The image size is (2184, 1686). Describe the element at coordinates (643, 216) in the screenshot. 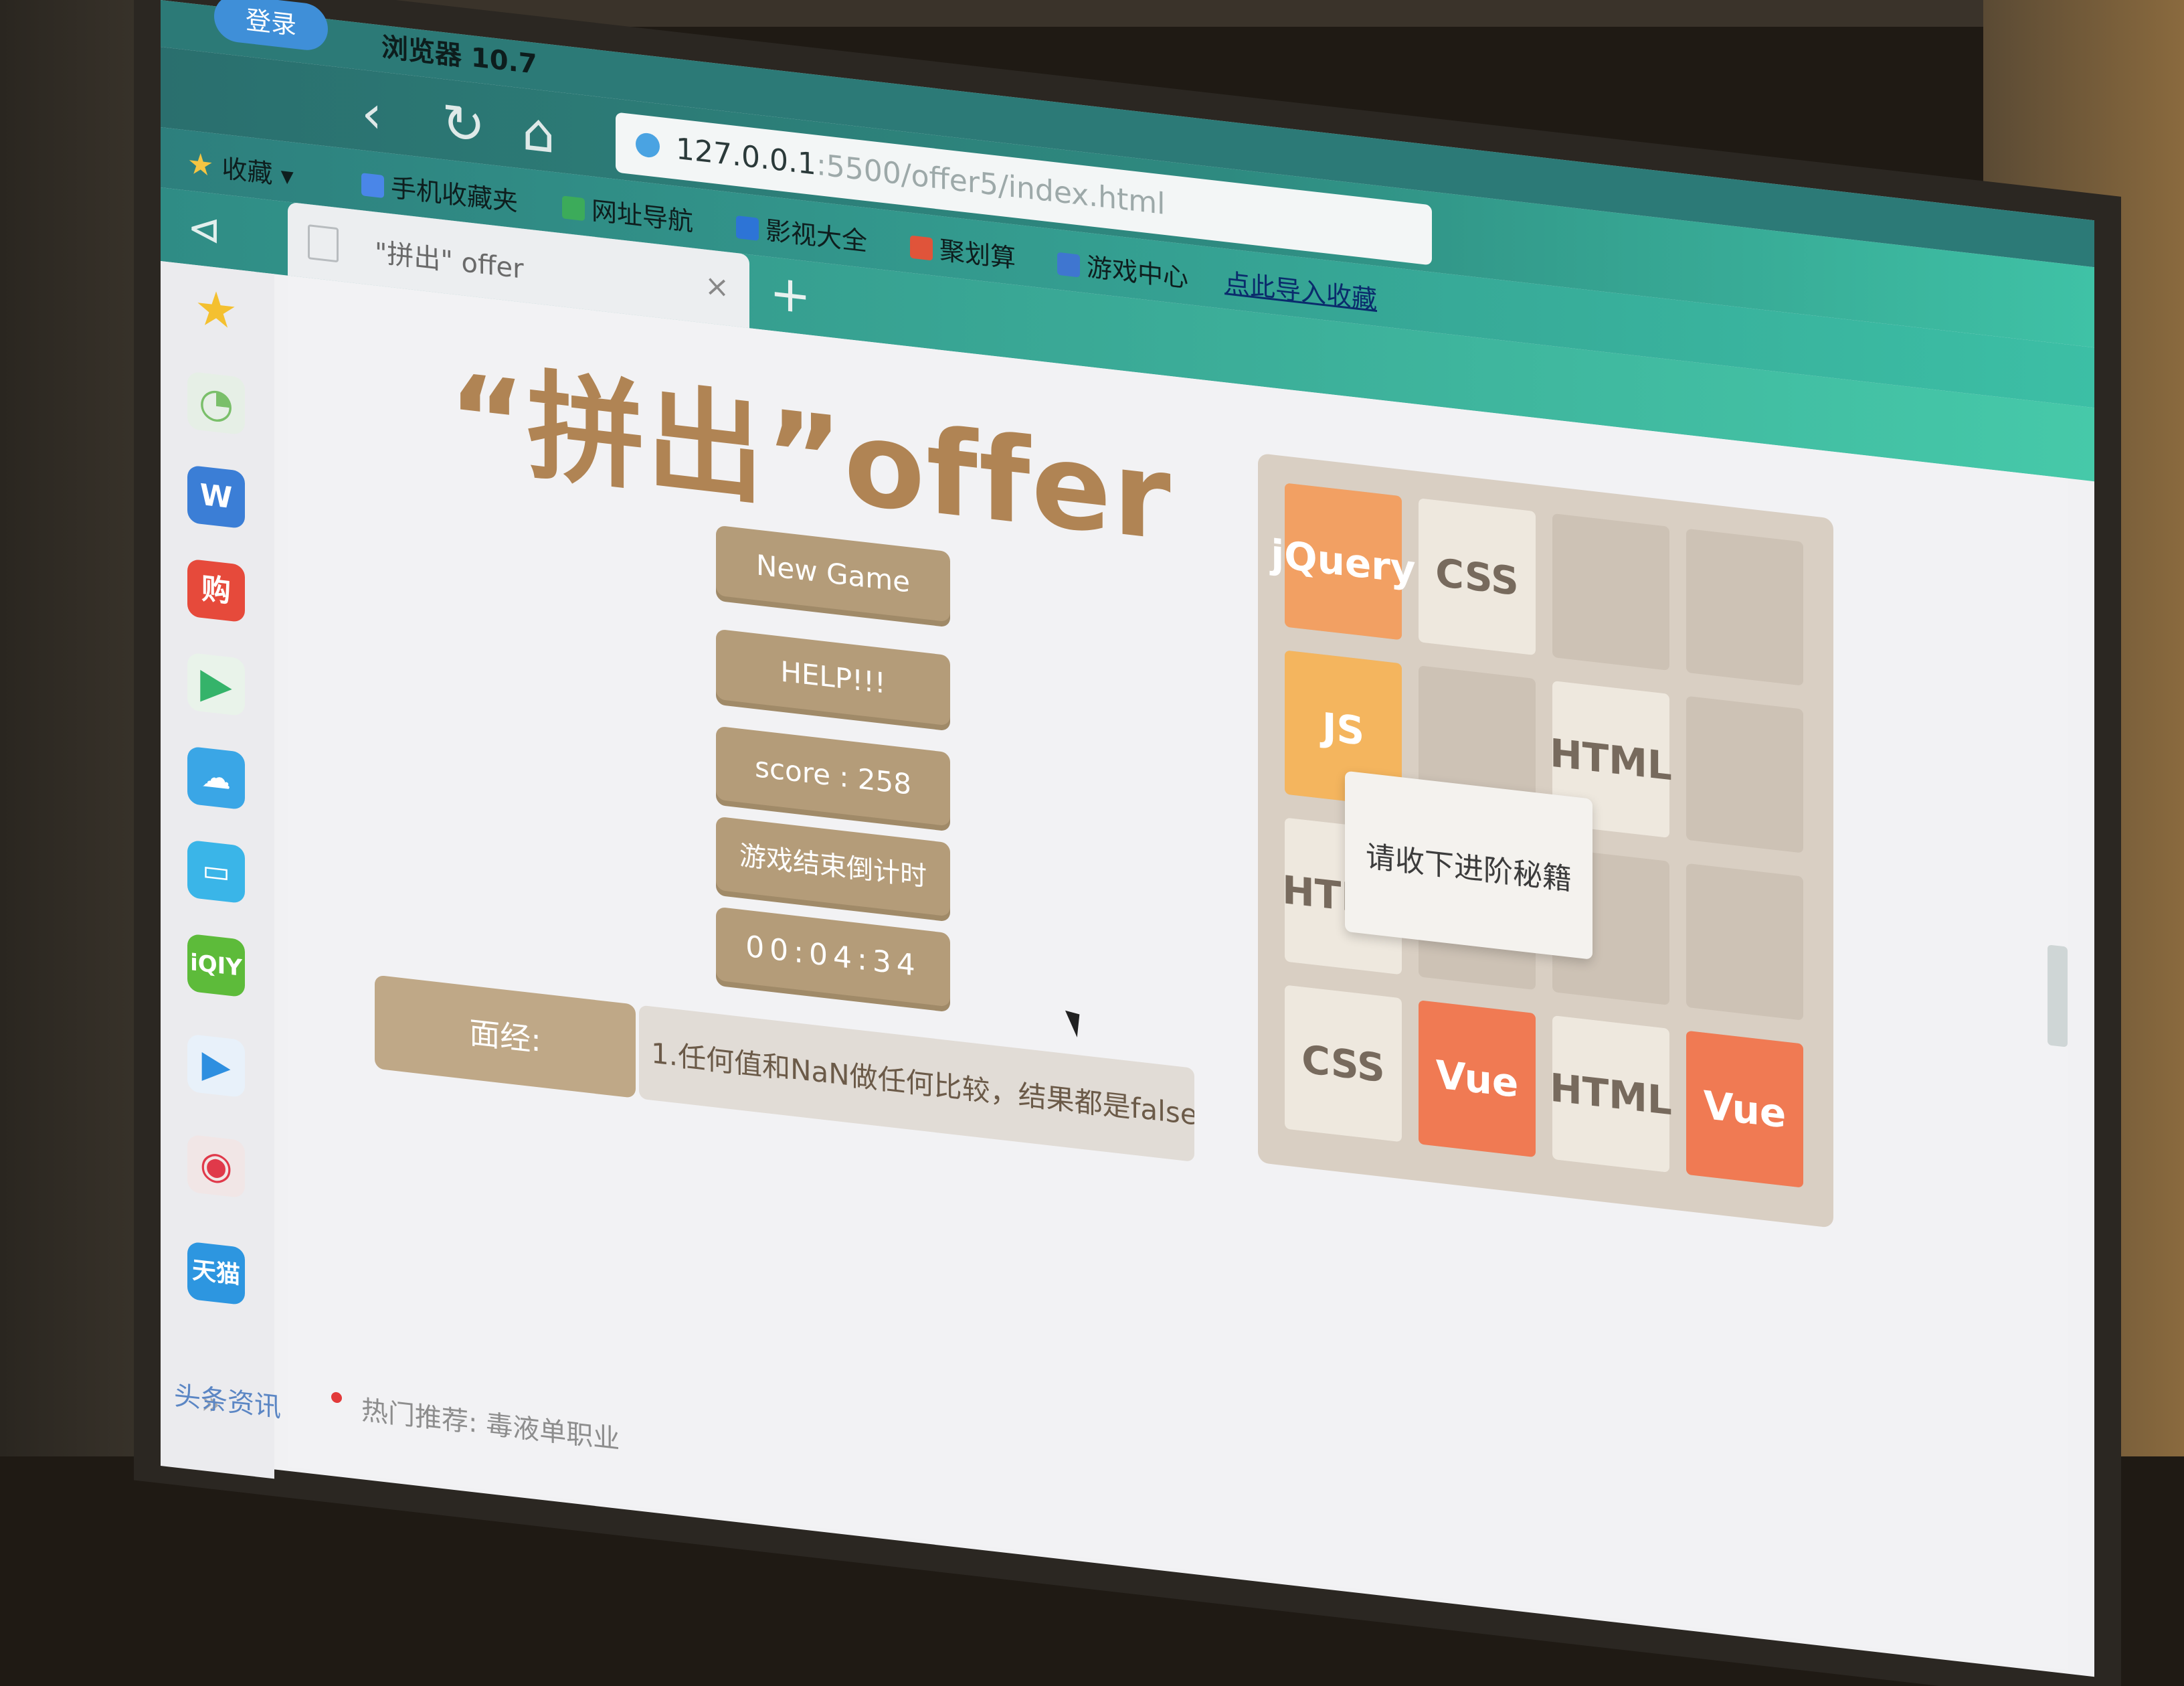

I see `bookmark-label: 网址导航` at that location.